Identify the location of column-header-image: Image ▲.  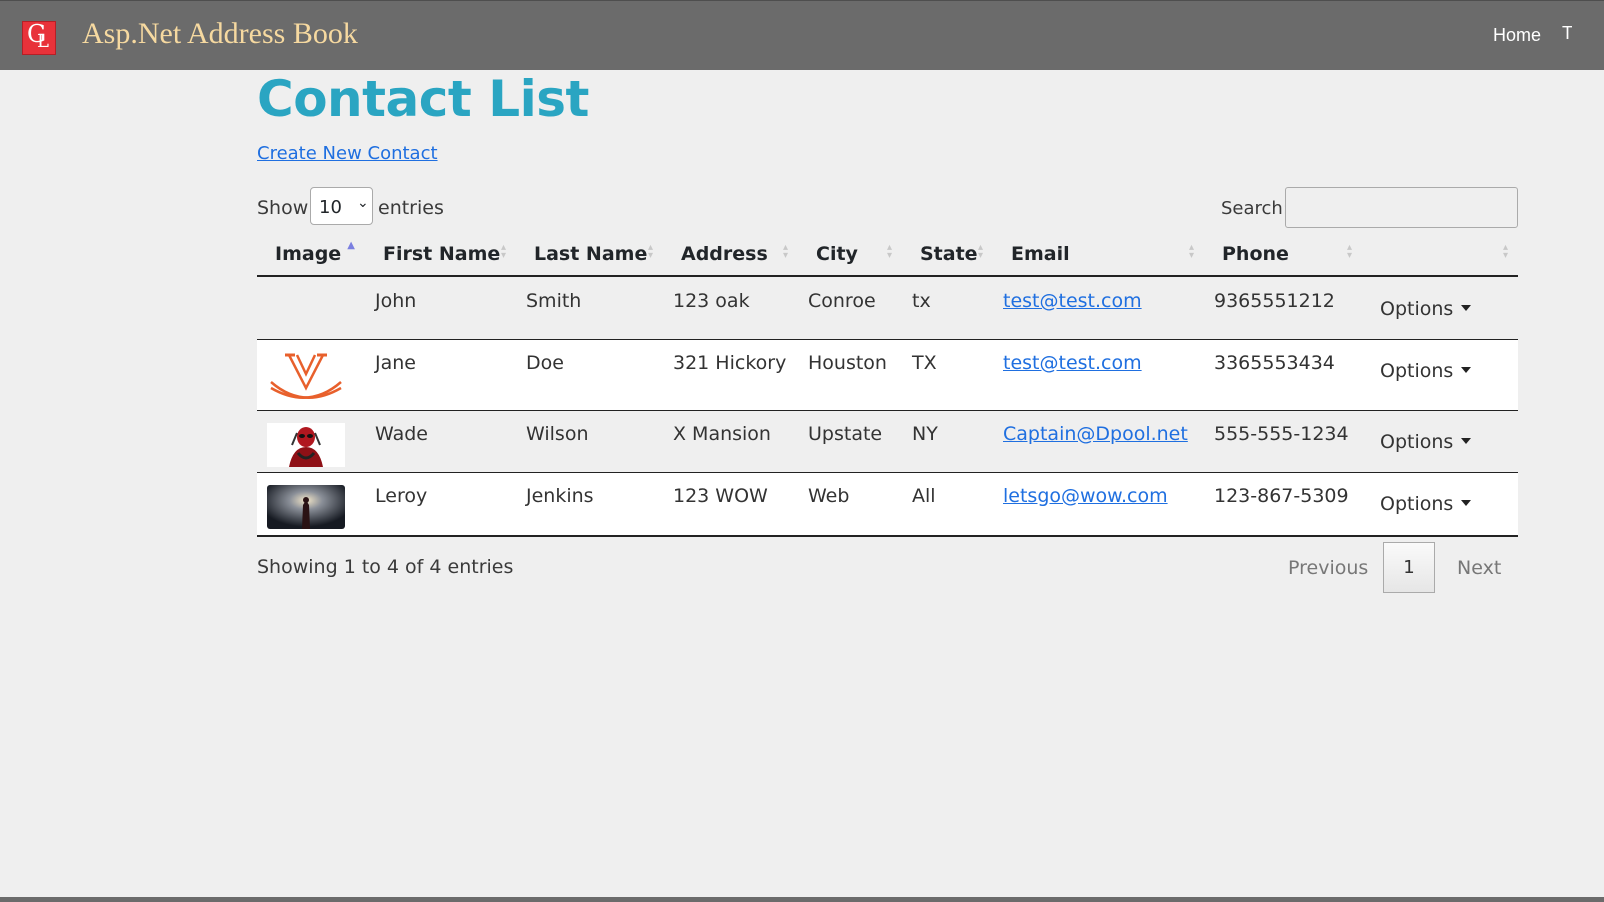
(311, 254).